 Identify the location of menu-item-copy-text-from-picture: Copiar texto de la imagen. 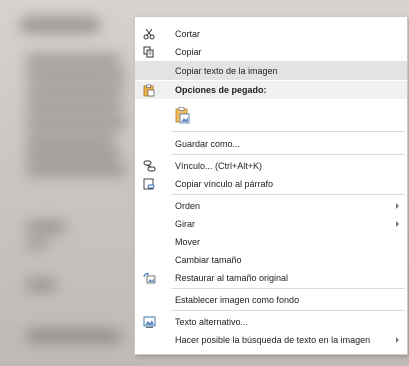
(271, 70).